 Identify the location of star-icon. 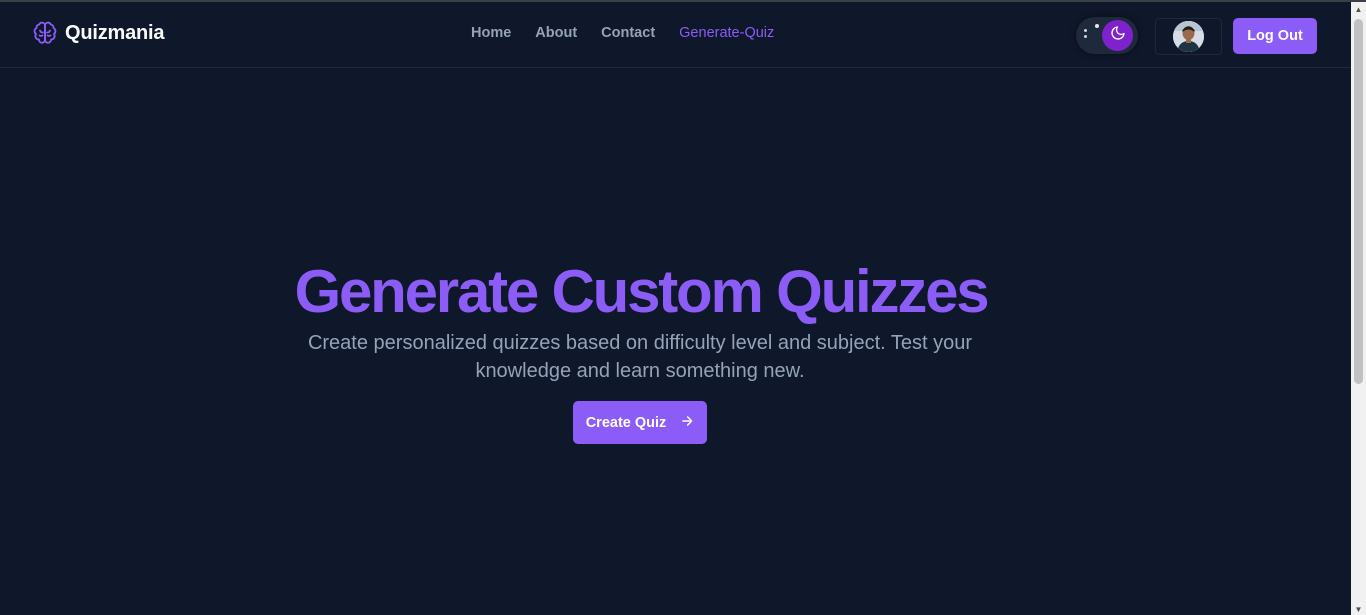
(1097, 26).